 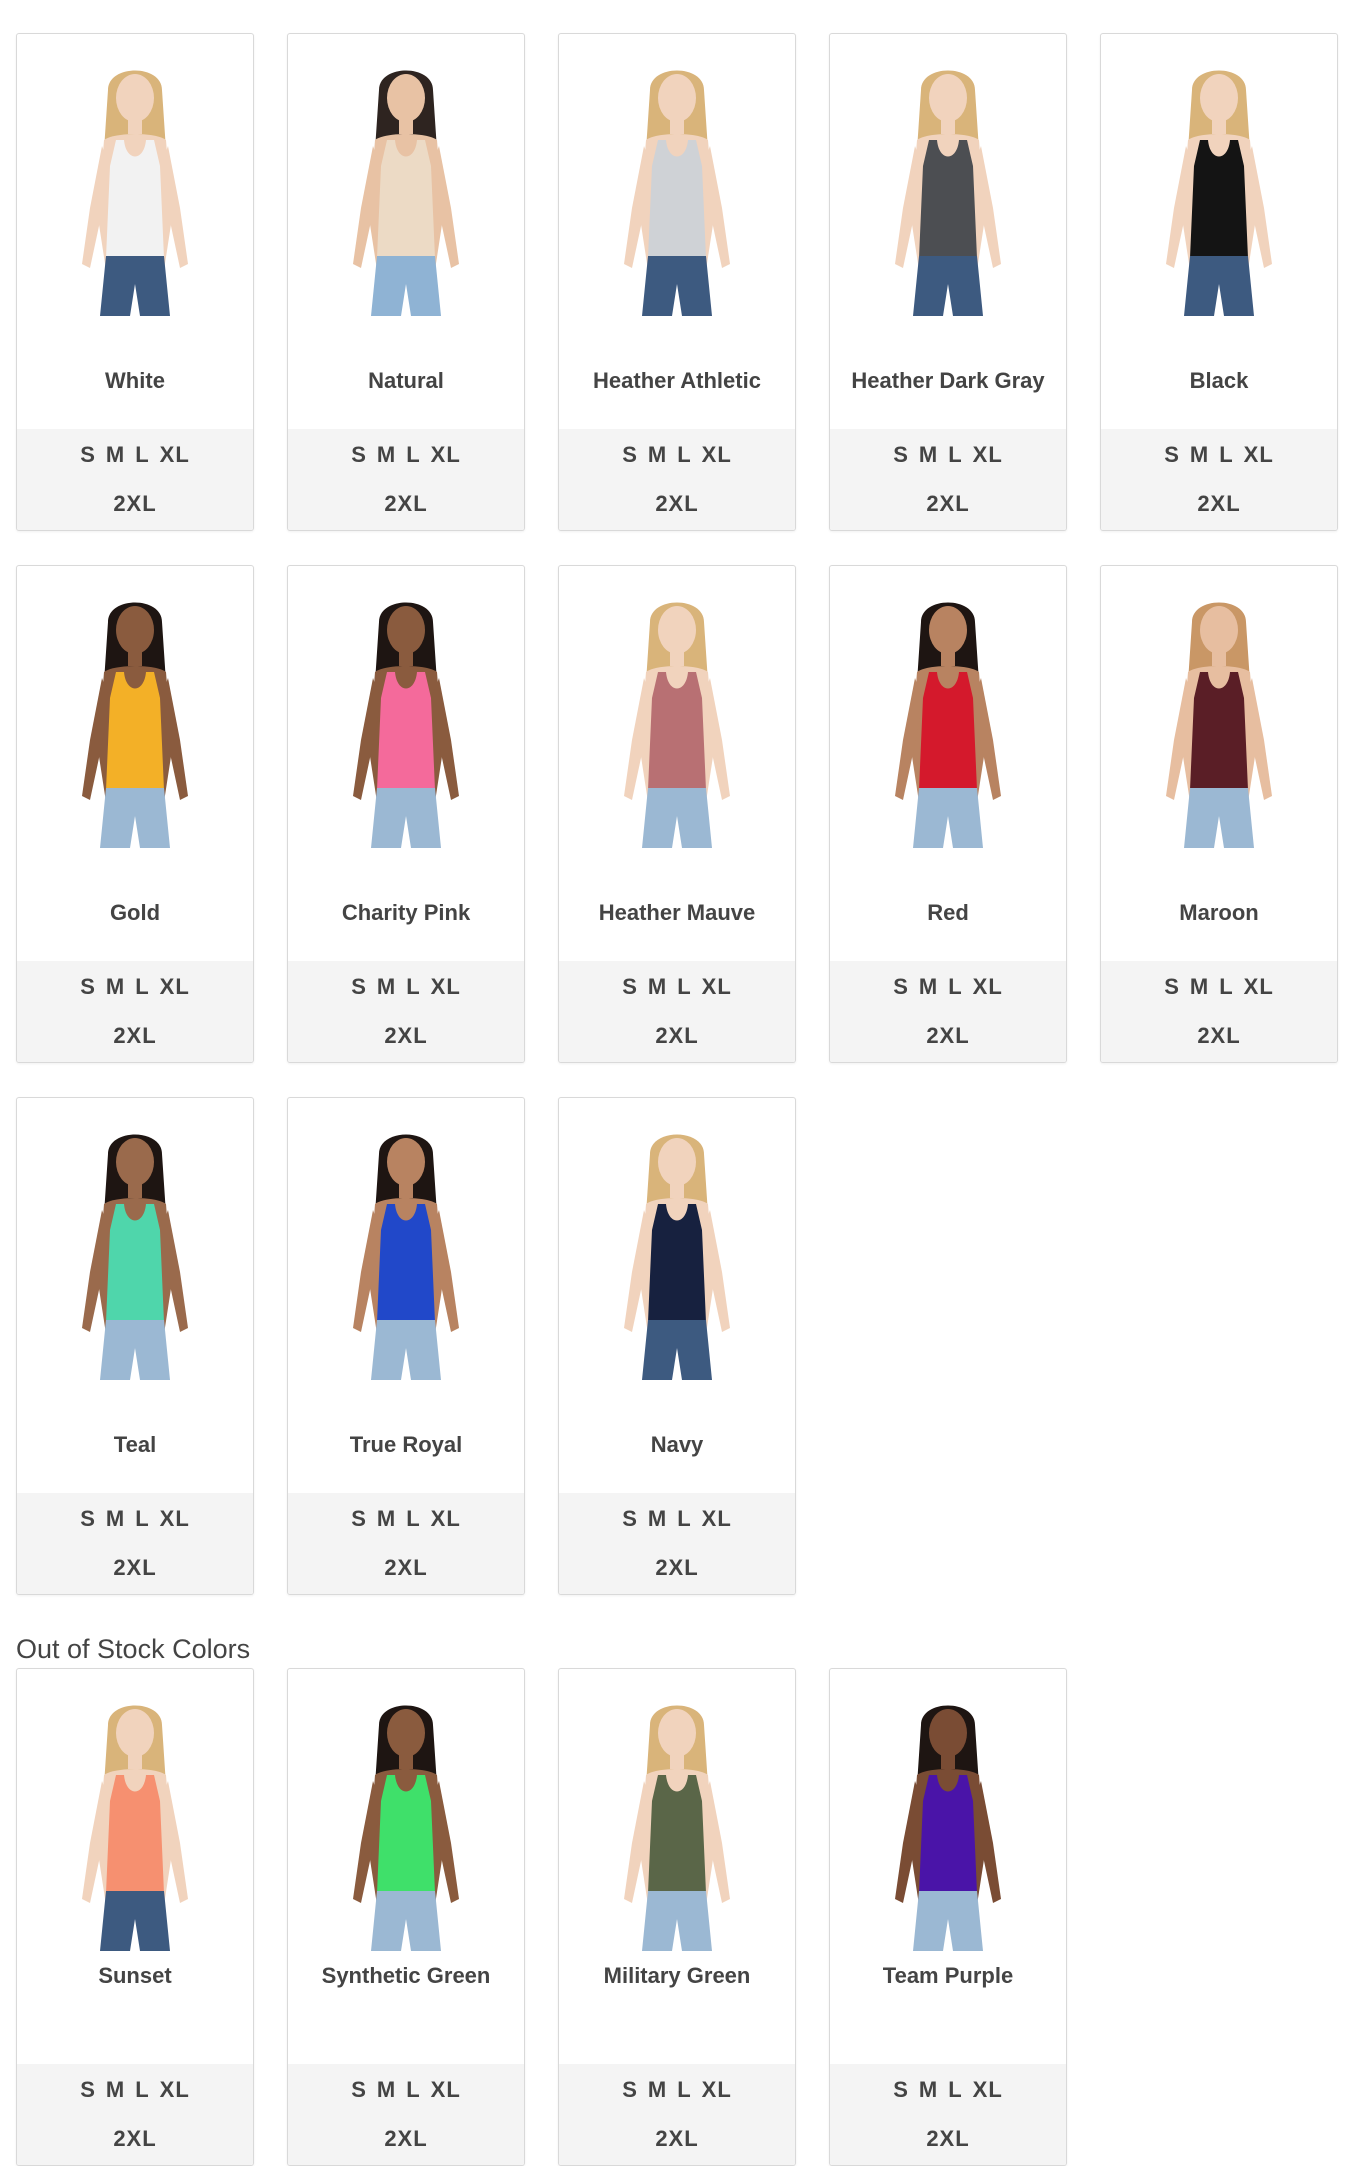 I want to click on color-card-gold: Gold S M L XL 2XL, so click(x=135, y=814).